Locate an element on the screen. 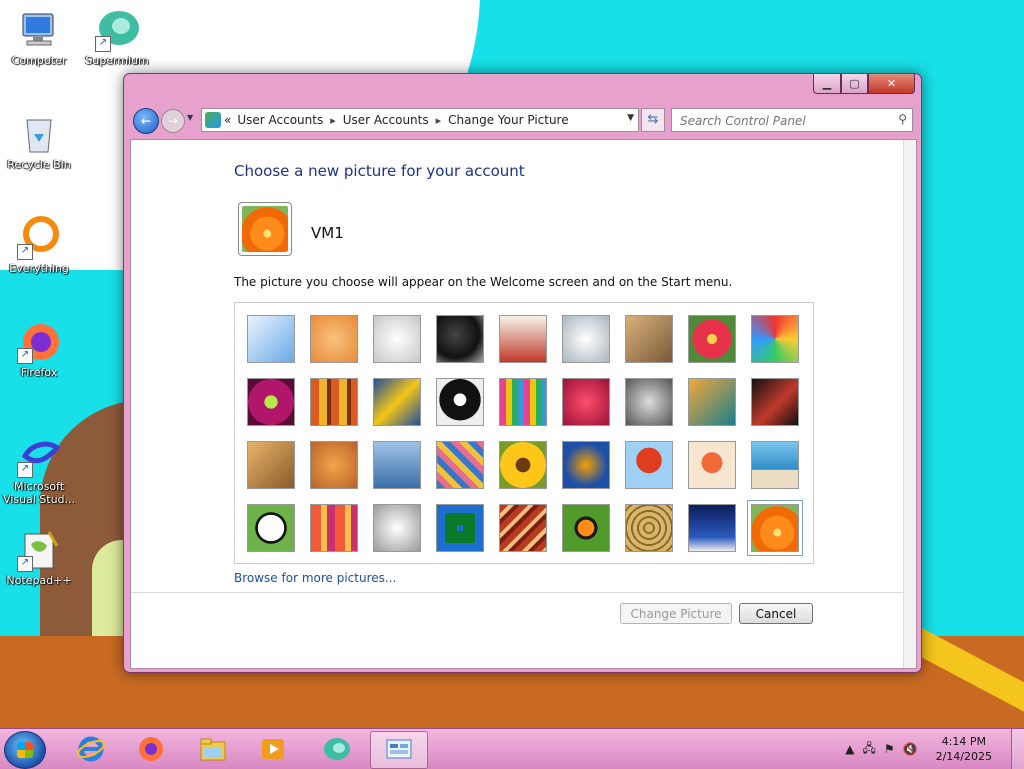 This screenshot has height=769, width=1024. current-user-picture is located at coordinates (265, 229).